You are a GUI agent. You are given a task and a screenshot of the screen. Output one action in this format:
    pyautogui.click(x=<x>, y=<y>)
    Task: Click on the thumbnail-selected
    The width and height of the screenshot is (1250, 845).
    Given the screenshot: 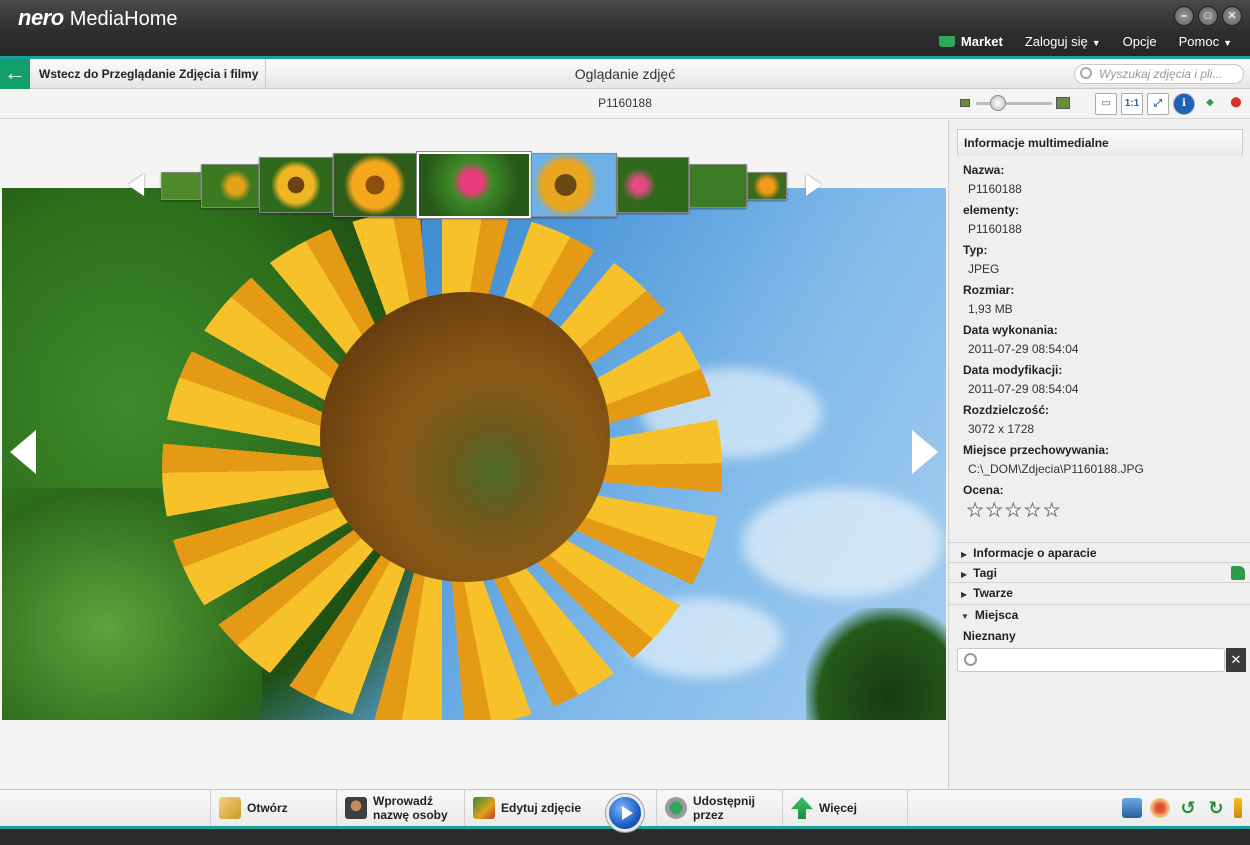 What is the action you would take?
    pyautogui.click(x=474, y=185)
    